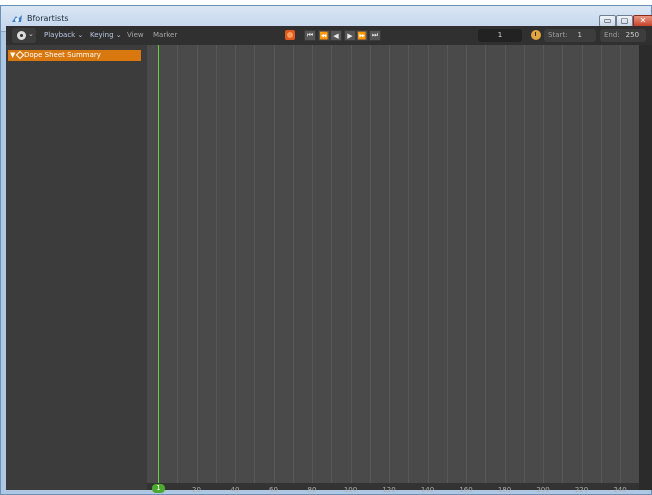  I want to click on summary-label: Dope Sheet Summary, so click(62, 55).